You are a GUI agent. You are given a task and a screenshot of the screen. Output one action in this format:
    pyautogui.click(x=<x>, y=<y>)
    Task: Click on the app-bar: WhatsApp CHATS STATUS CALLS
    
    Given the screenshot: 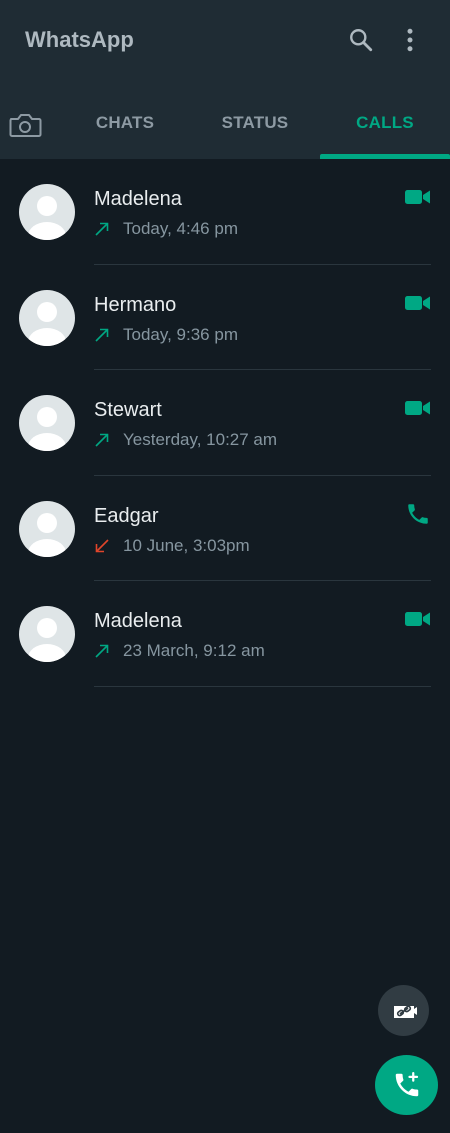 What is the action you would take?
    pyautogui.click(x=225, y=79)
    